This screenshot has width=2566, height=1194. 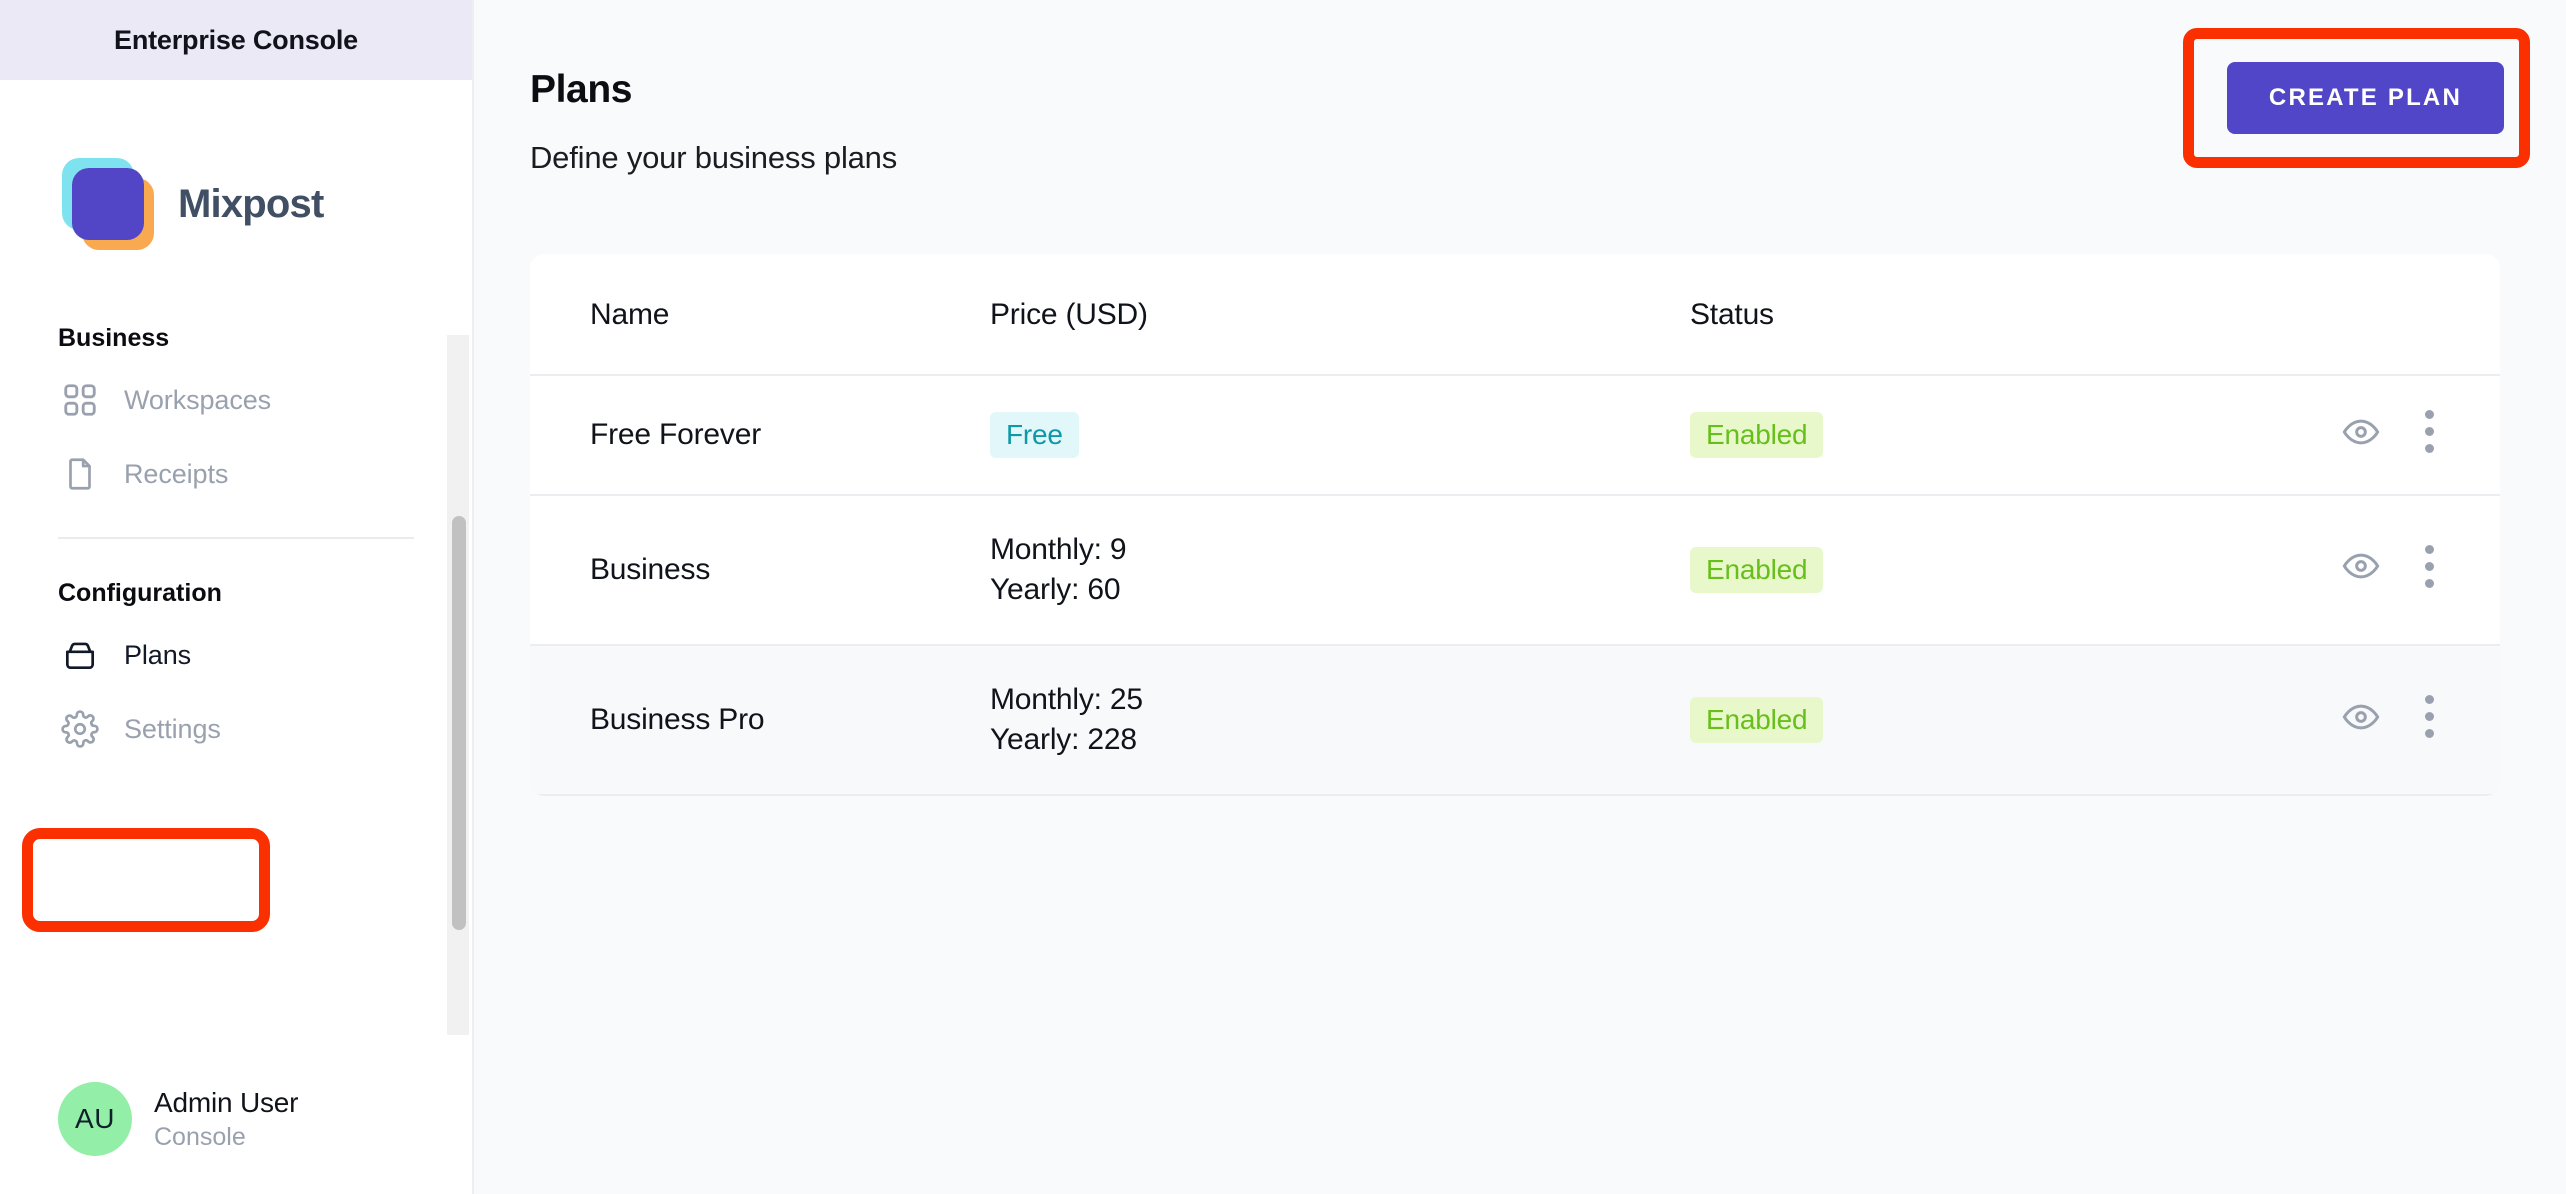 What do you see at coordinates (1340, 720) in the screenshot?
I see `cell-plan-price: Monthly: 25 Yearly: 228` at bounding box center [1340, 720].